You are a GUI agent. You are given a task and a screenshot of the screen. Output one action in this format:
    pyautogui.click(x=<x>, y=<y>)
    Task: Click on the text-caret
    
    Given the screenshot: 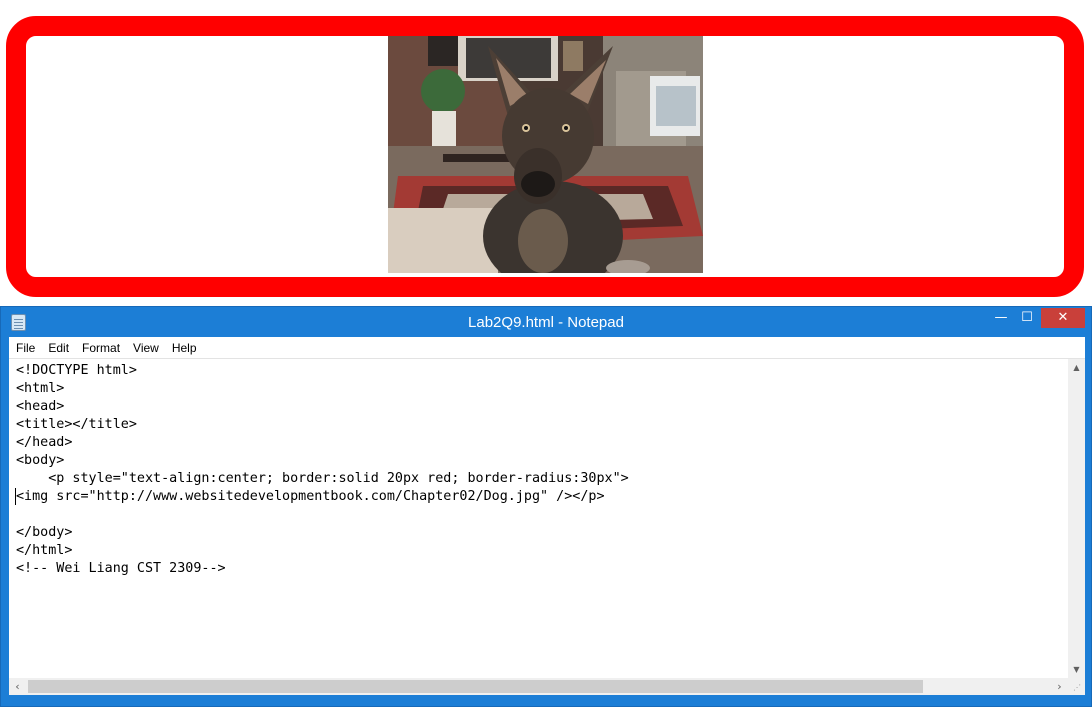 What is the action you would take?
    pyautogui.click(x=15, y=496)
    